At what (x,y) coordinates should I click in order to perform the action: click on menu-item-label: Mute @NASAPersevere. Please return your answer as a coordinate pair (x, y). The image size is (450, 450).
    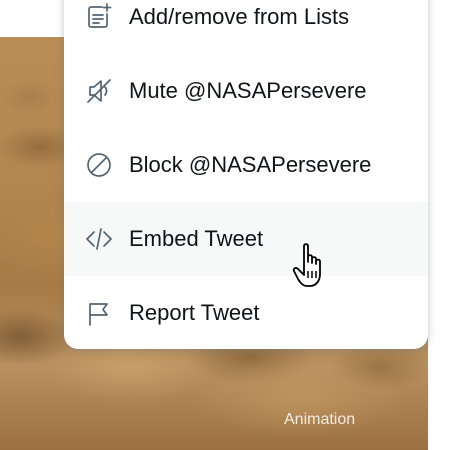
    Looking at the image, I should click on (248, 90).